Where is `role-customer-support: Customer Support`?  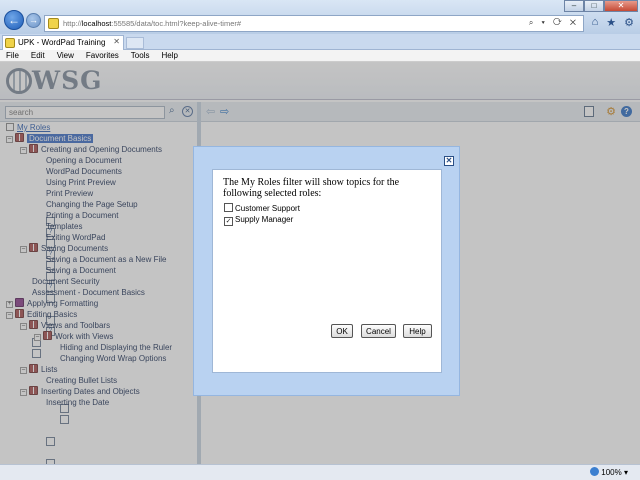
role-customer-support: Customer Support is located at coordinates (262, 208).